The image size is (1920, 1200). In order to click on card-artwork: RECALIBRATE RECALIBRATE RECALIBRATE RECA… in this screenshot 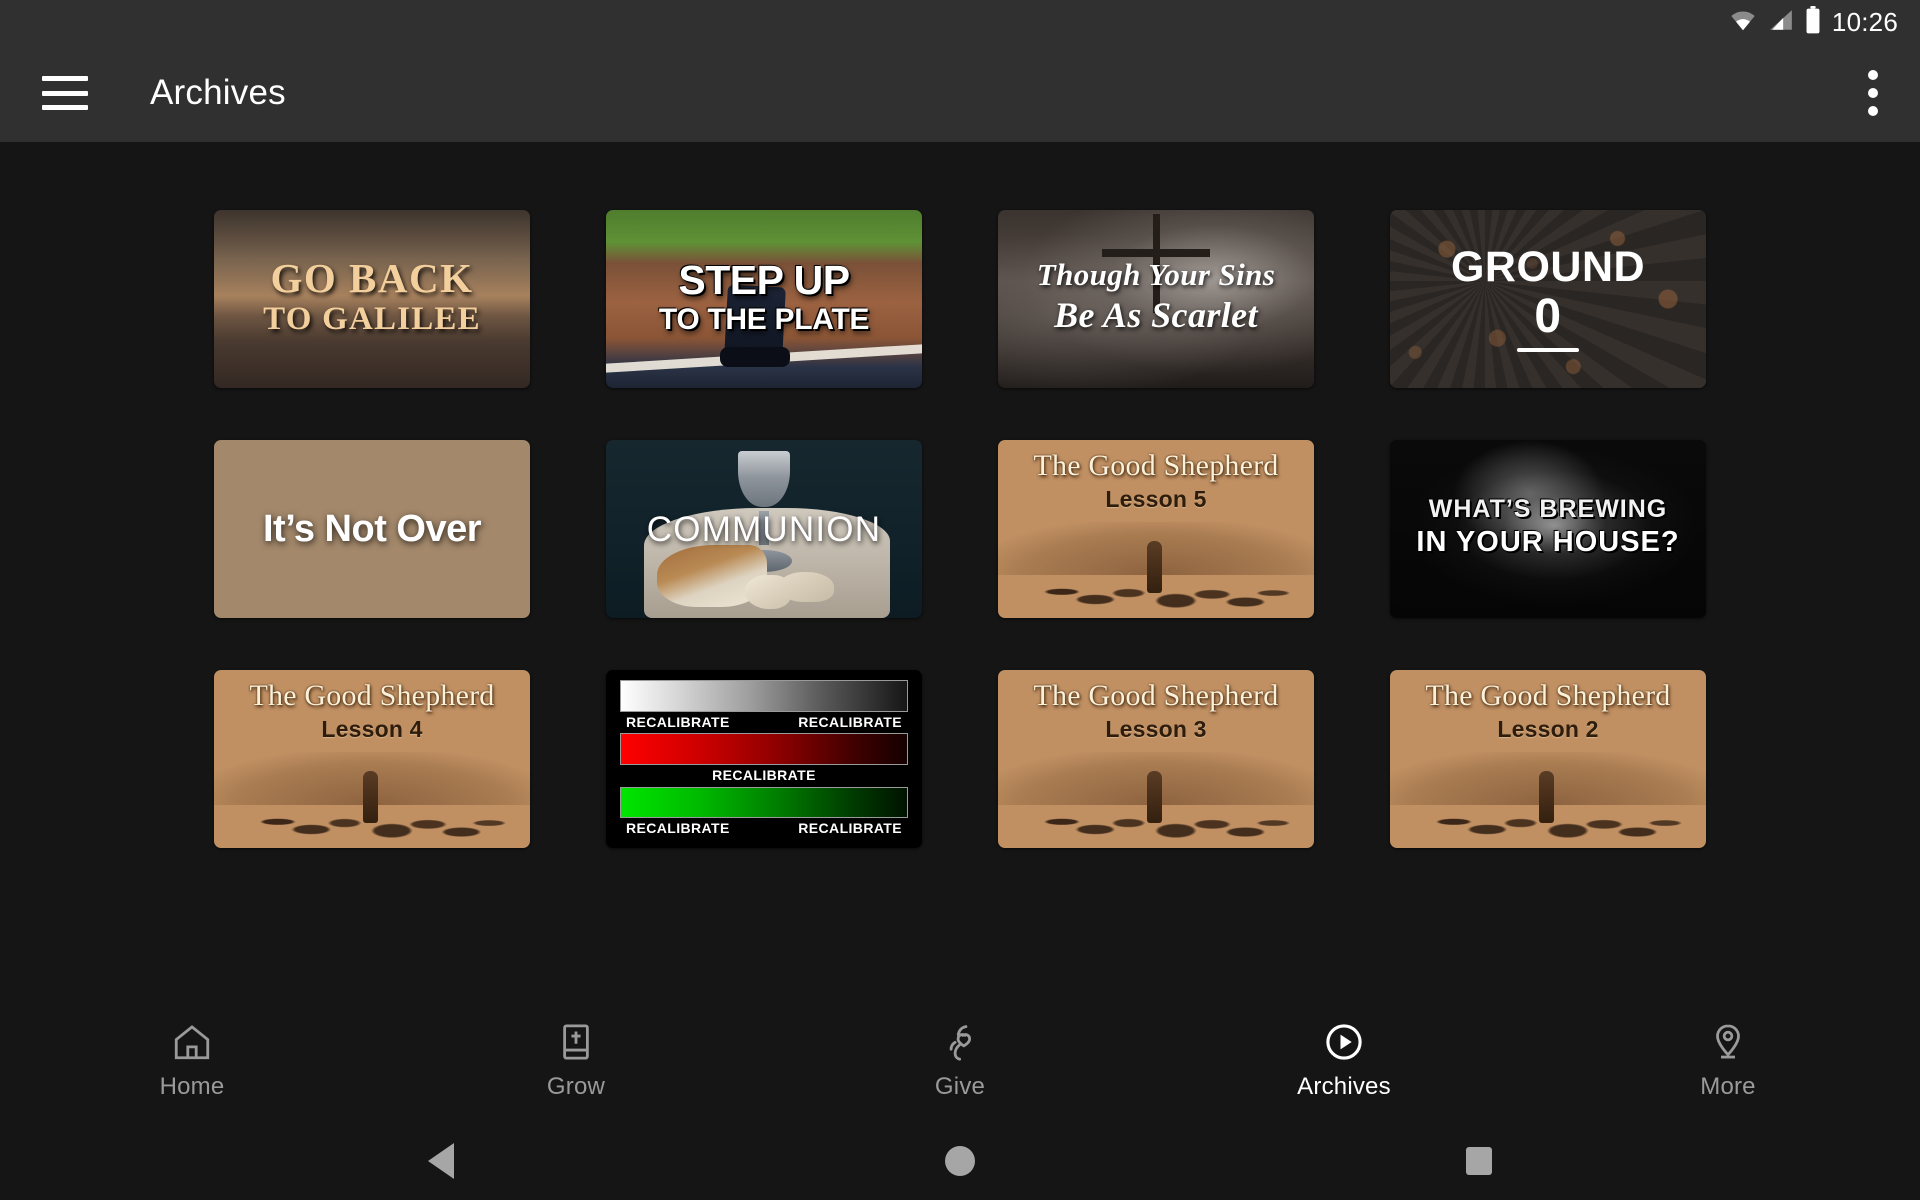, I will do `click(764, 759)`.